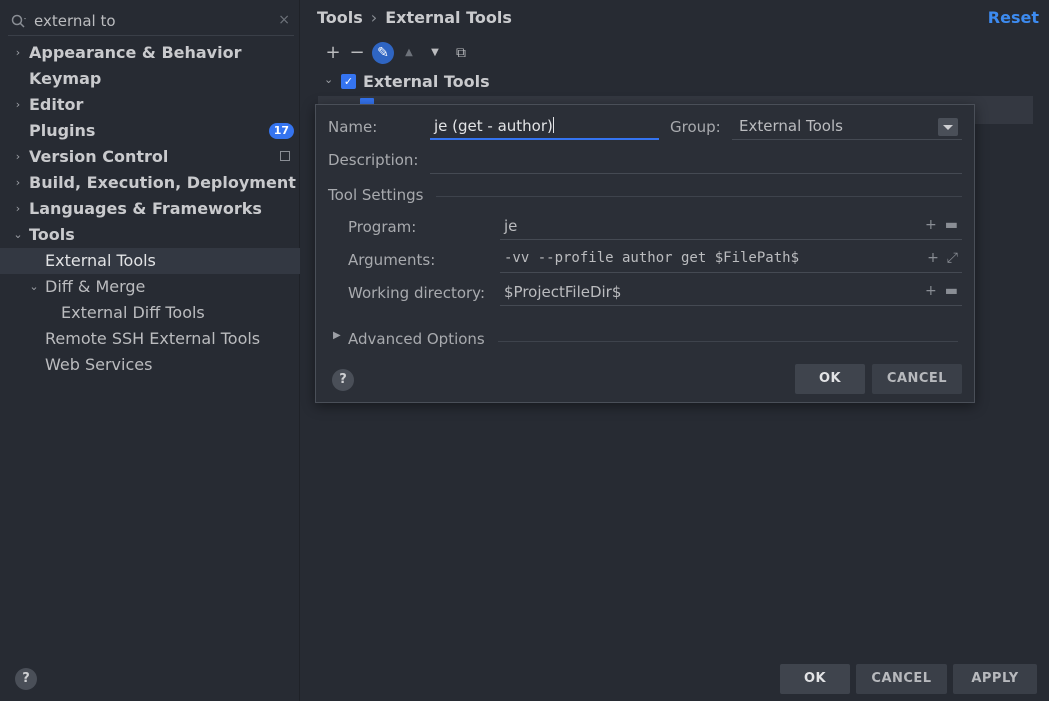 This screenshot has width=1049, height=701. I want to click on sidebar-item-external-tools: External Tools, so click(150, 261).